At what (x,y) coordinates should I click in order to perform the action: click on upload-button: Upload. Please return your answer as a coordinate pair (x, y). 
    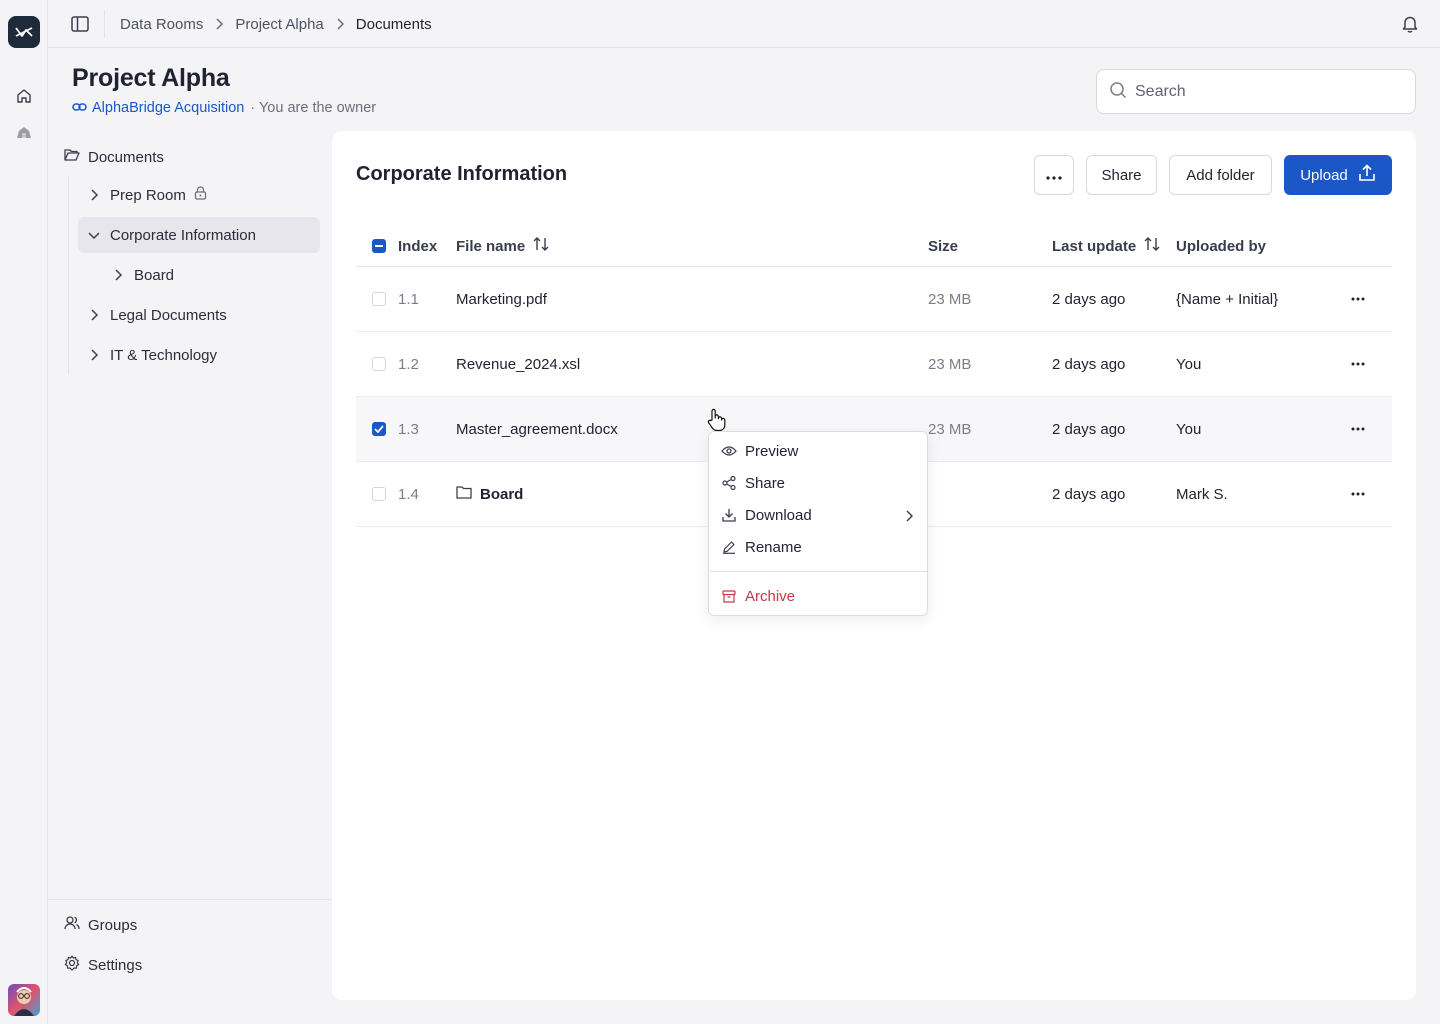
    Looking at the image, I should click on (1338, 175).